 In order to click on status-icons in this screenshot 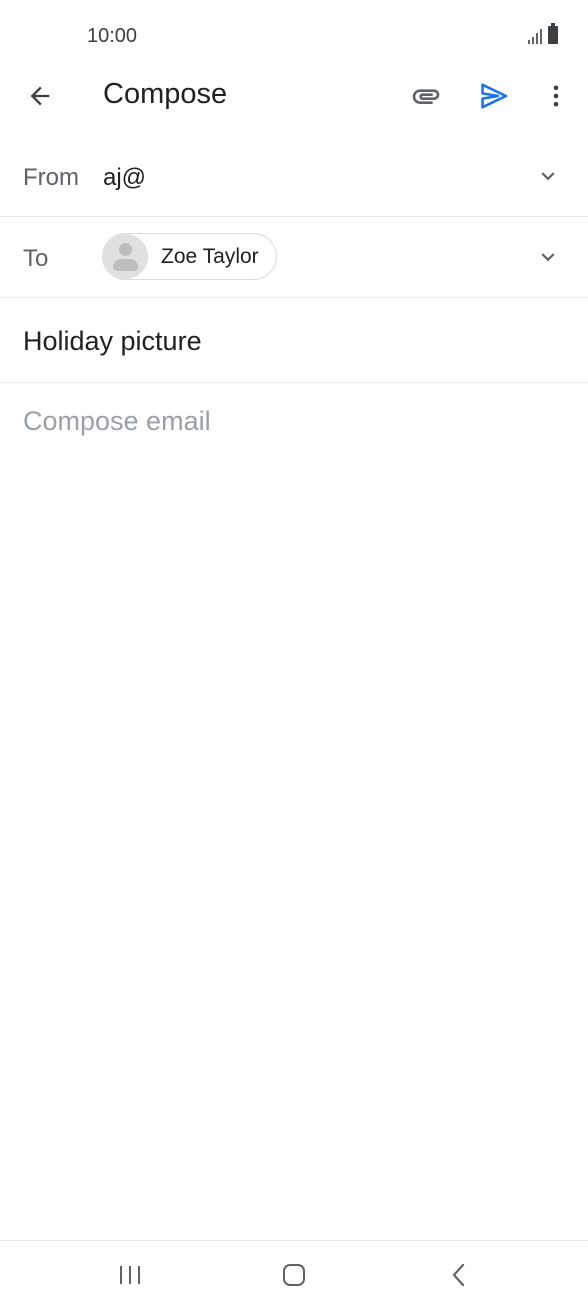, I will do `click(543, 33)`.